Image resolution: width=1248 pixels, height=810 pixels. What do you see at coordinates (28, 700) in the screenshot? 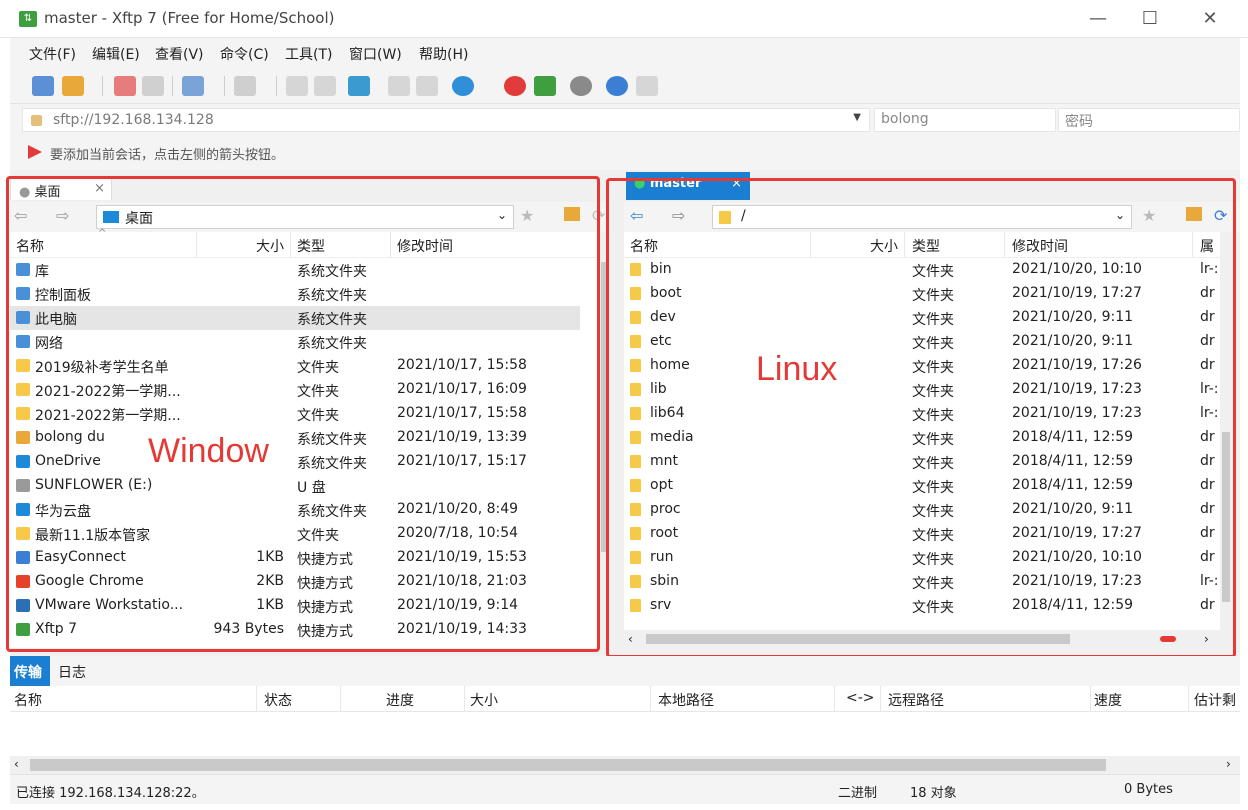
I see `tr-col-name: 名称` at bounding box center [28, 700].